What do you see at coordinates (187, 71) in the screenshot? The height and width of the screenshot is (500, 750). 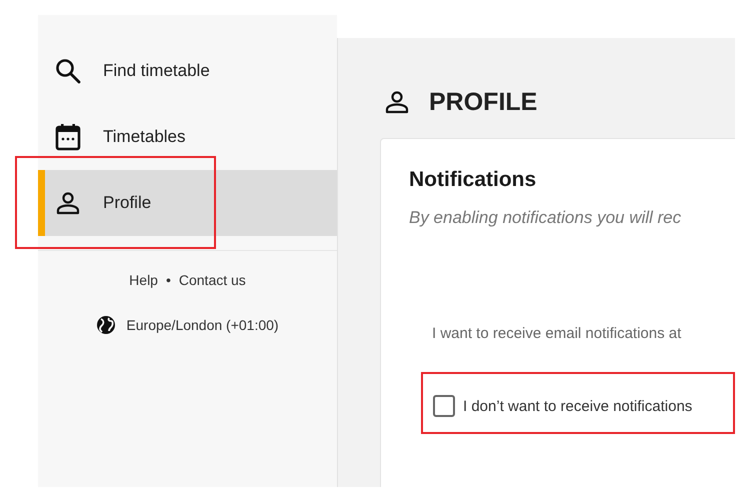 I see `nav-item: Find timetable` at bounding box center [187, 71].